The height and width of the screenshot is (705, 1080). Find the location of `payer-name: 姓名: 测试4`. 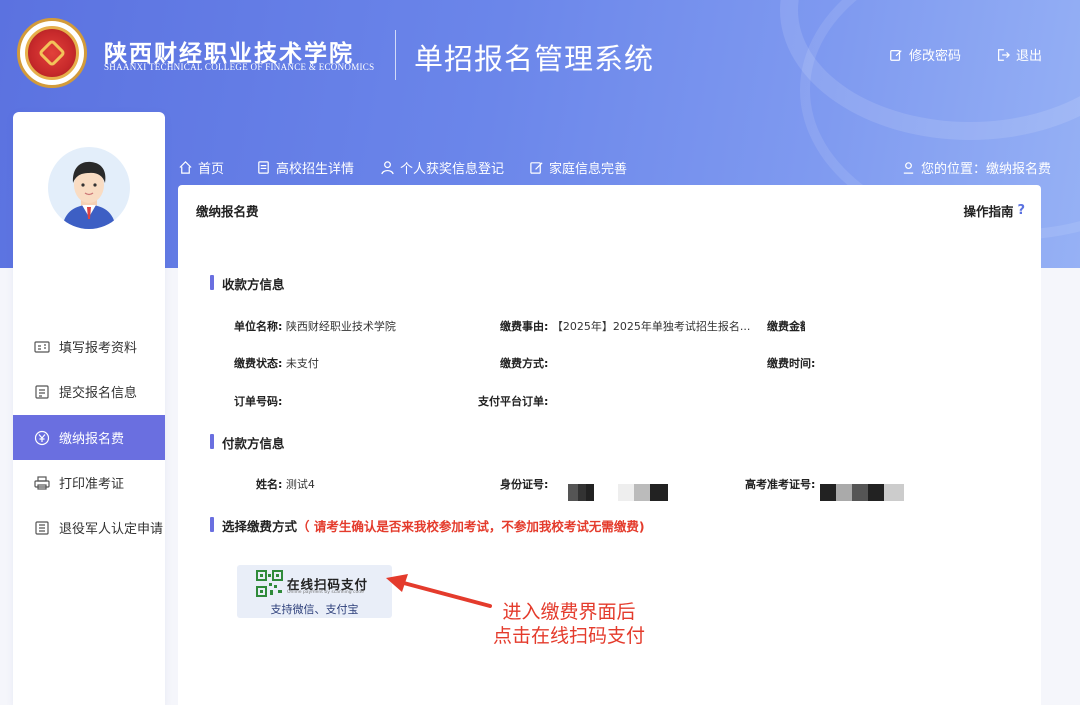

payer-name: 姓名: 测试4 is located at coordinates (285, 484).